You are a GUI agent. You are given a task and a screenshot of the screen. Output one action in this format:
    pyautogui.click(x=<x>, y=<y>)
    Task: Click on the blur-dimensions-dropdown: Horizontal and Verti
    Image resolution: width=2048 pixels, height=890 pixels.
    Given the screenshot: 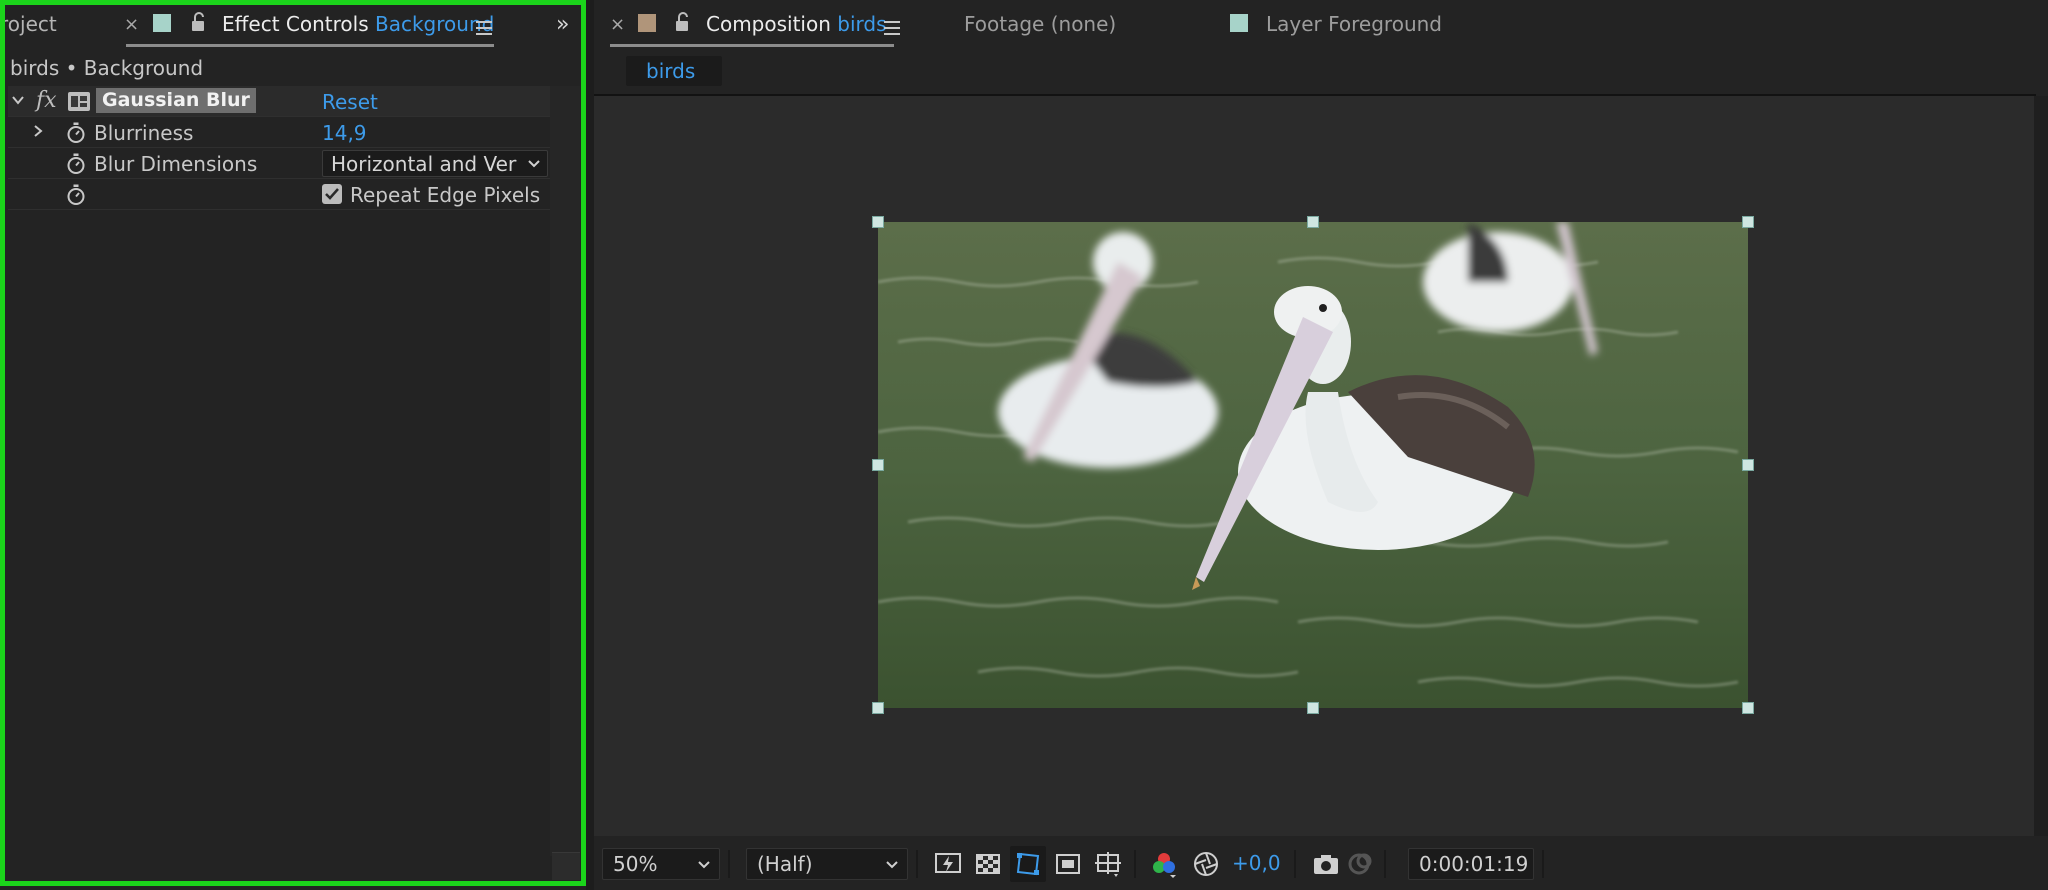 What is the action you would take?
    pyautogui.click(x=435, y=163)
    